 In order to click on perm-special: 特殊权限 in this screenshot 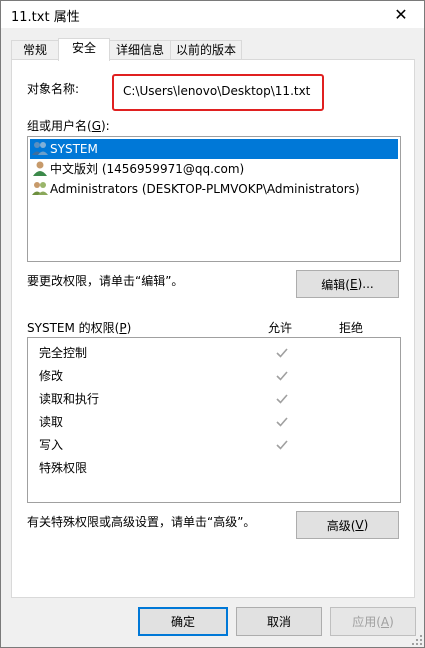, I will do `click(63, 468)`.